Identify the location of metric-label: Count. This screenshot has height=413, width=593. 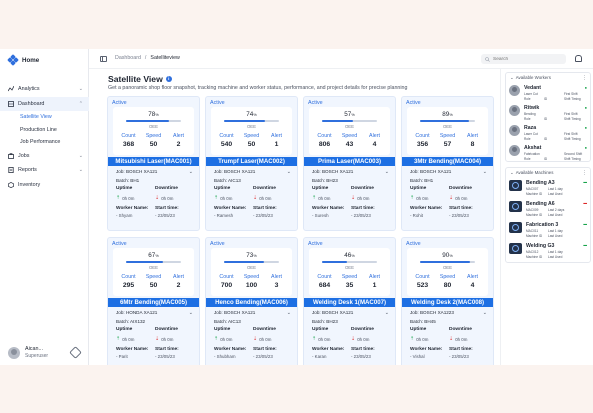
(324, 277).